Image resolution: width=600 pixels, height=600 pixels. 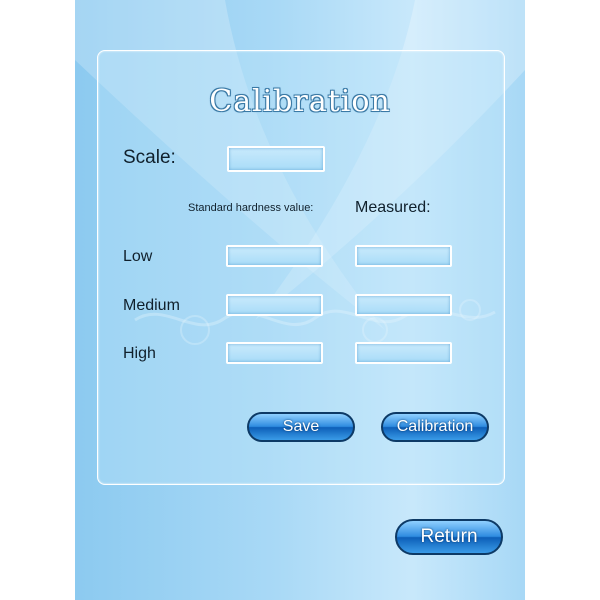 I want to click on row-label-low: Low, so click(x=138, y=256).